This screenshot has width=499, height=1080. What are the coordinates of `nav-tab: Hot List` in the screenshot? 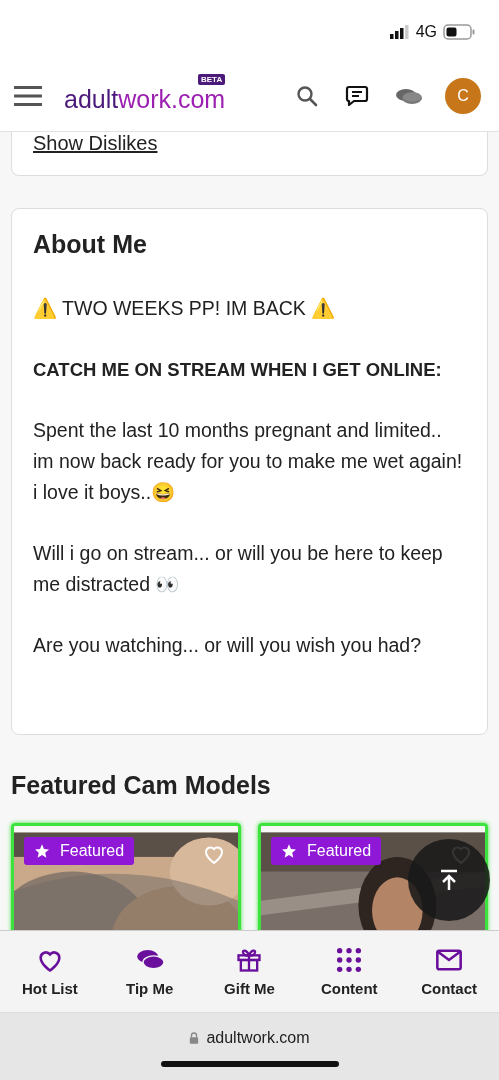 It's located at (49, 971).